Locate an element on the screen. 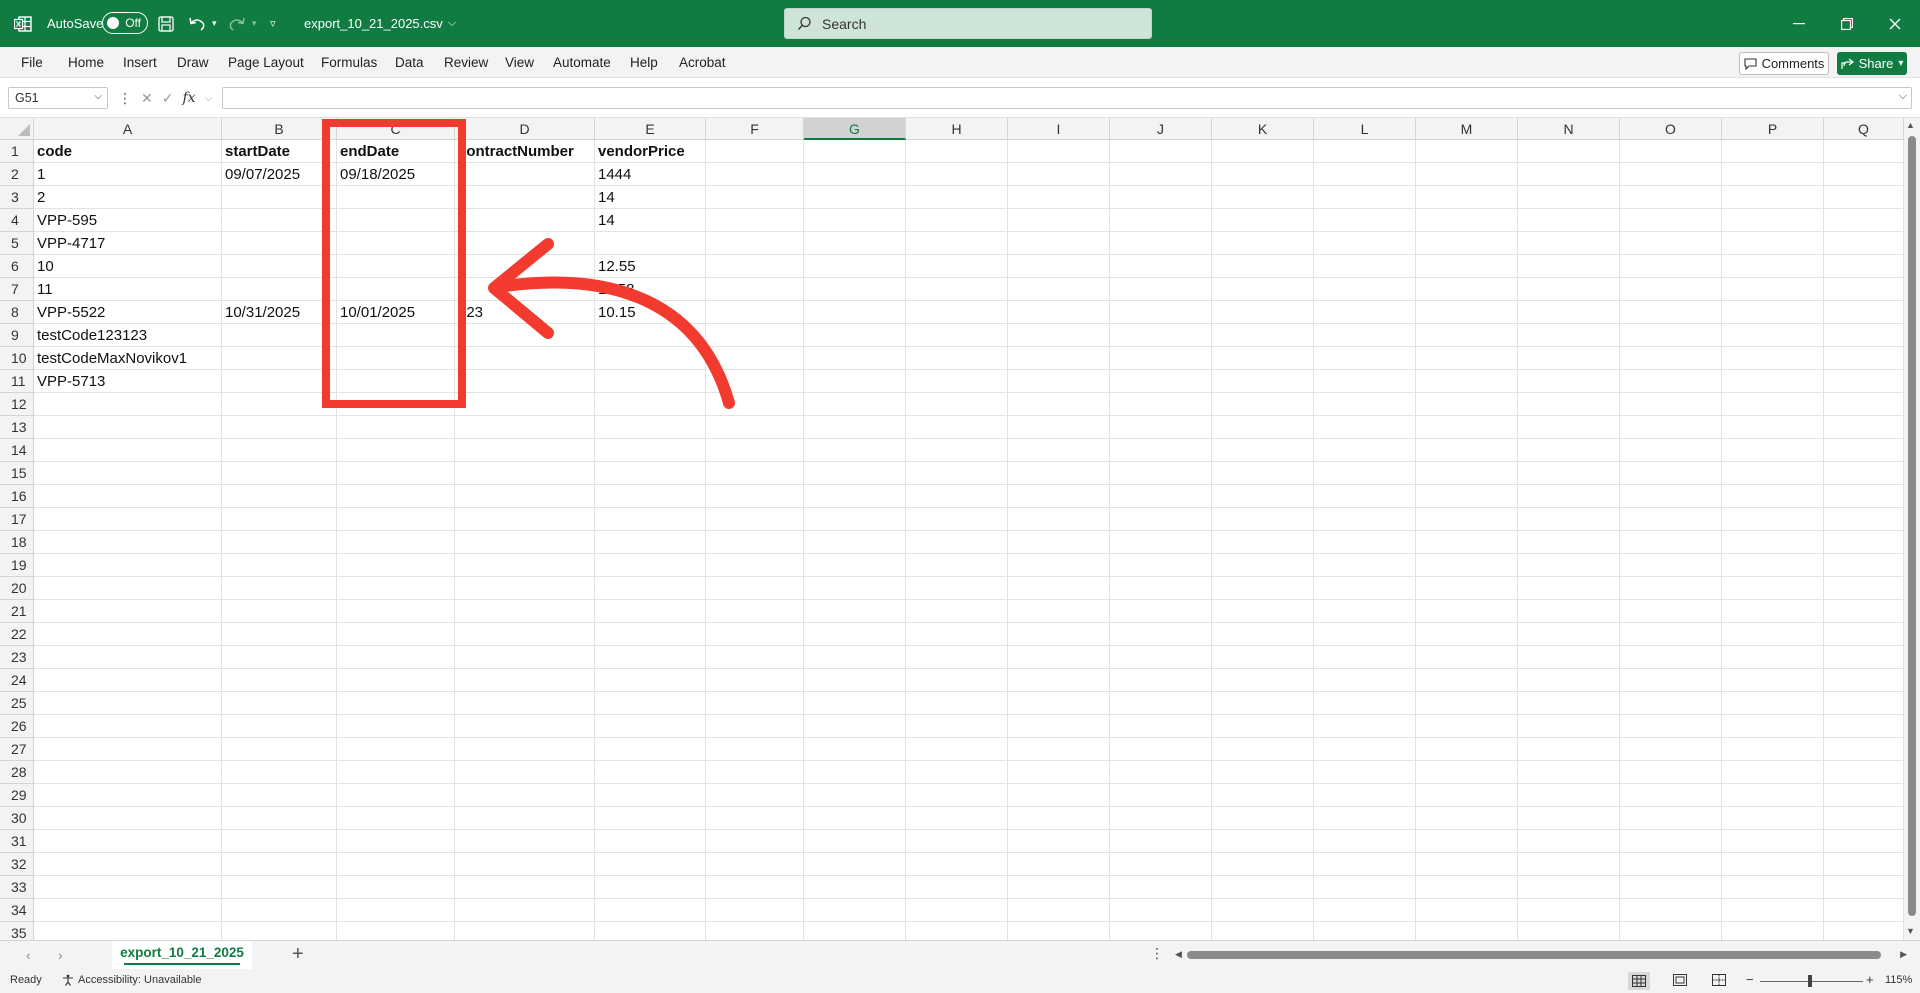 Image resolution: width=1920 pixels, height=993 pixels. scroll-right-icon: ▶ is located at coordinates (1903, 954).